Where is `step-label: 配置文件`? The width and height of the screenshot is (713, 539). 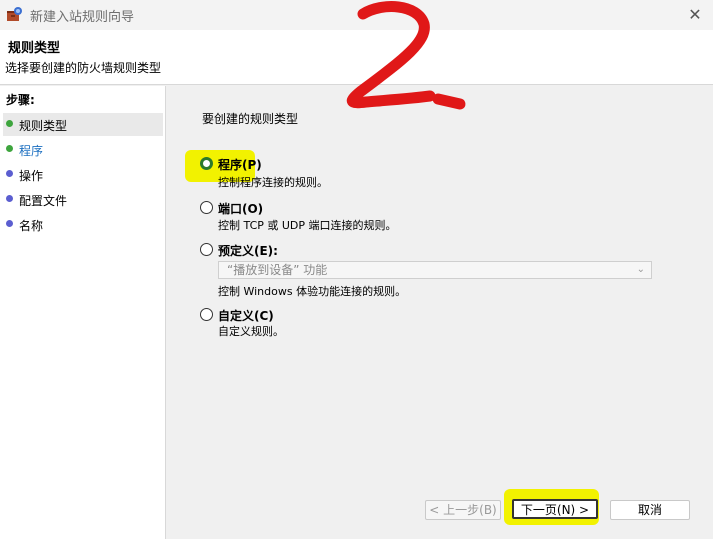 step-label: 配置文件 is located at coordinates (43, 201).